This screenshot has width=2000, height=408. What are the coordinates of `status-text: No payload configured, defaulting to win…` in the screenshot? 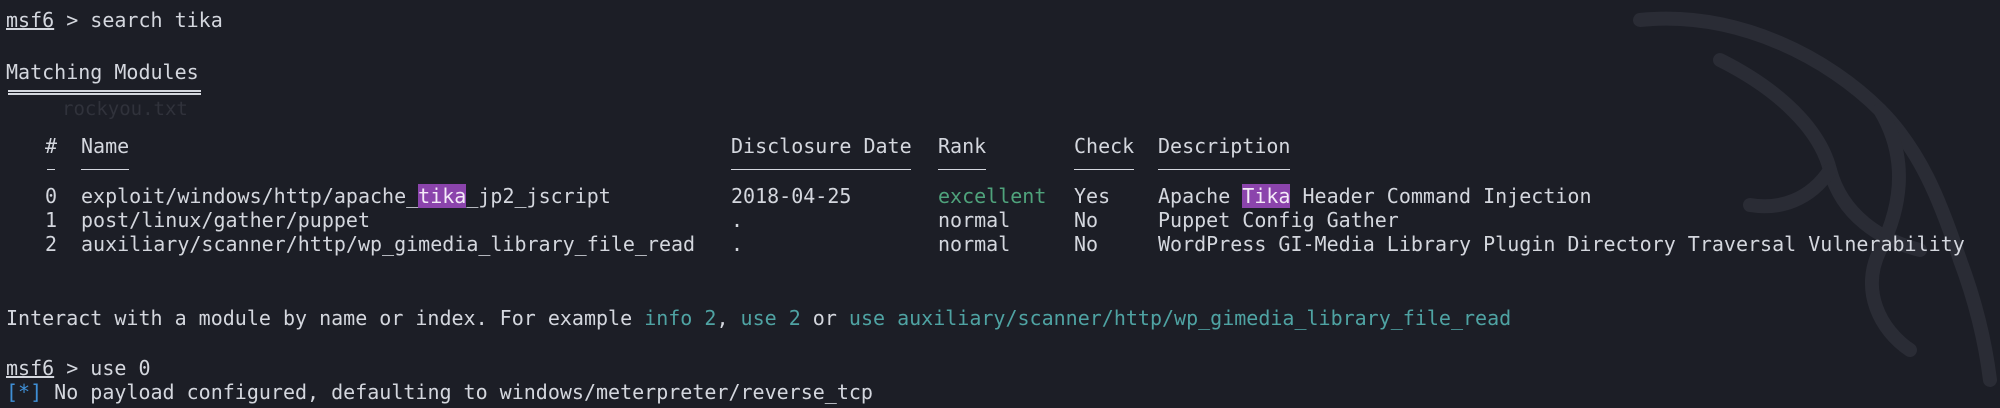 It's located at (457, 392).